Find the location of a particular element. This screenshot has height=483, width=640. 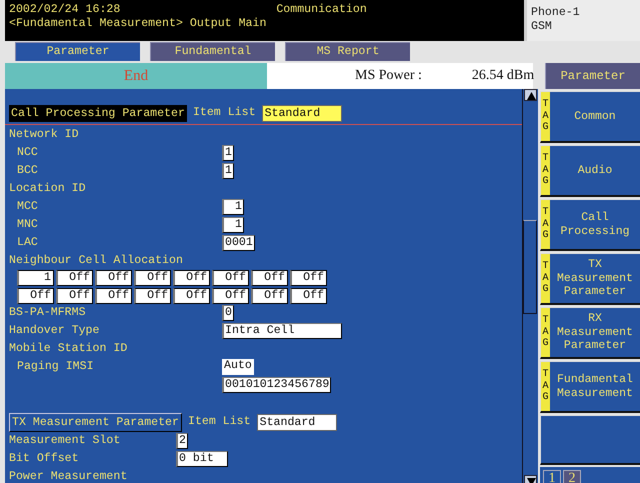

group-label: Mobile Station ID is located at coordinates (68, 349).